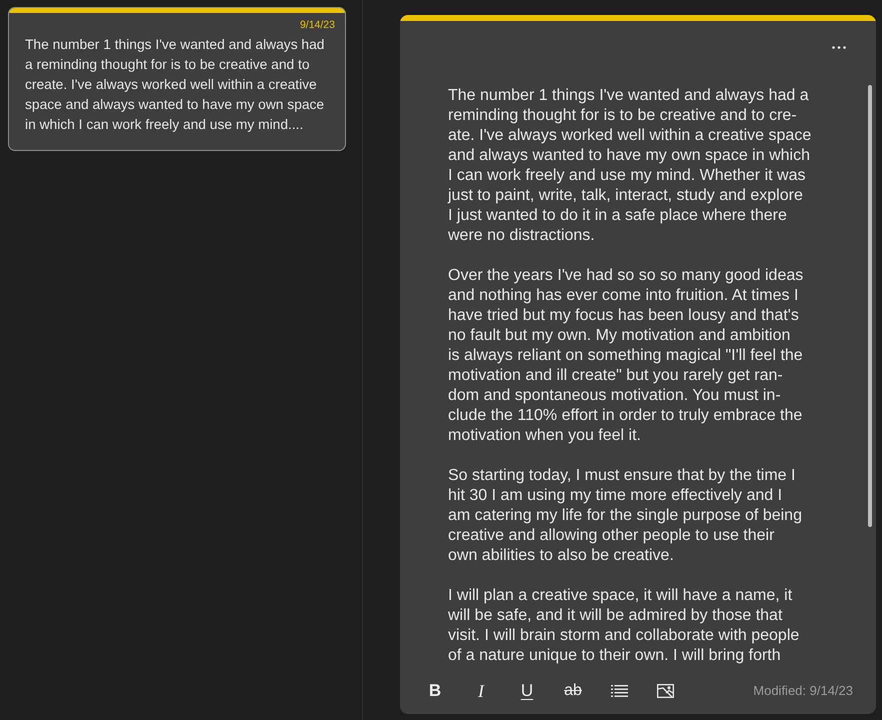 The height and width of the screenshot is (720, 882). Describe the element at coordinates (625, 516) in the screenshot. I see `note-paragraph: So starting today, I must ensure that by the time I hit 30 I am using my time more effectively and I am catering my life for the single purpose of being creative and allowing other people to use their own abilities to also be creative.` at that location.